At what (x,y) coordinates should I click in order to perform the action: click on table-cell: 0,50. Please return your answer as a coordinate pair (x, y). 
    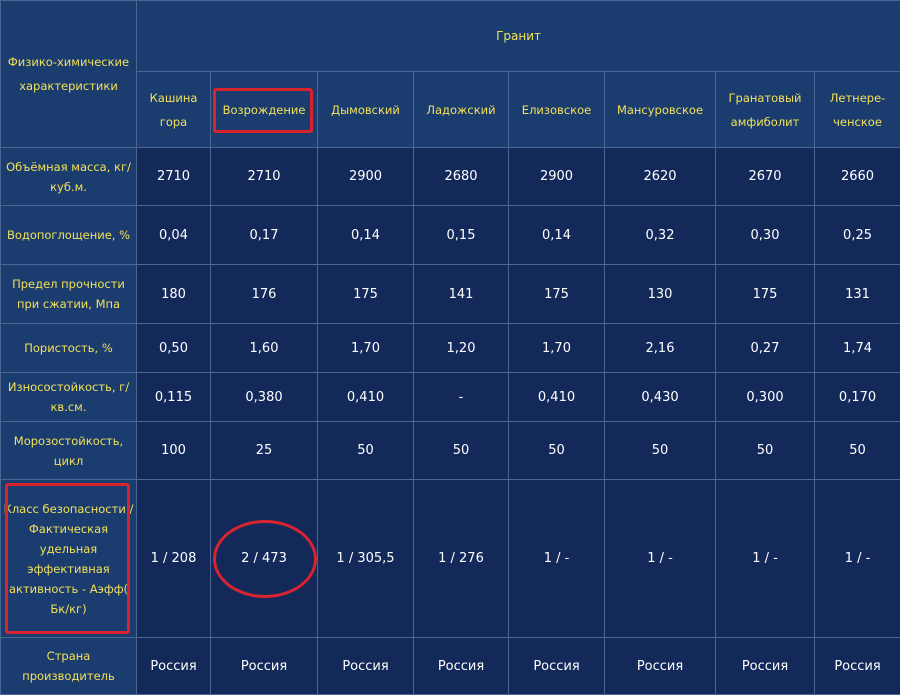
    Looking at the image, I should click on (173, 348).